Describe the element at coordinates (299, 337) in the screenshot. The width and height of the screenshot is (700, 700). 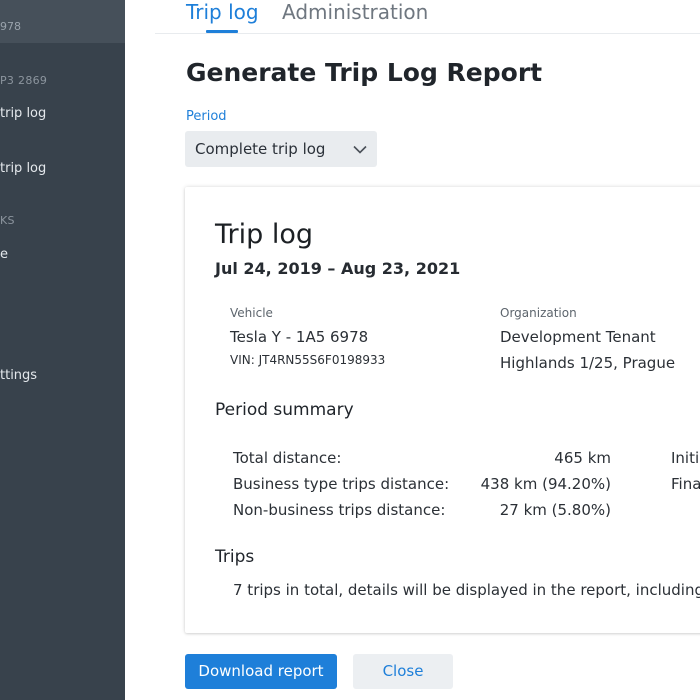
I see `vehicle-name: Tesla Y - 1A5 6978` at that location.